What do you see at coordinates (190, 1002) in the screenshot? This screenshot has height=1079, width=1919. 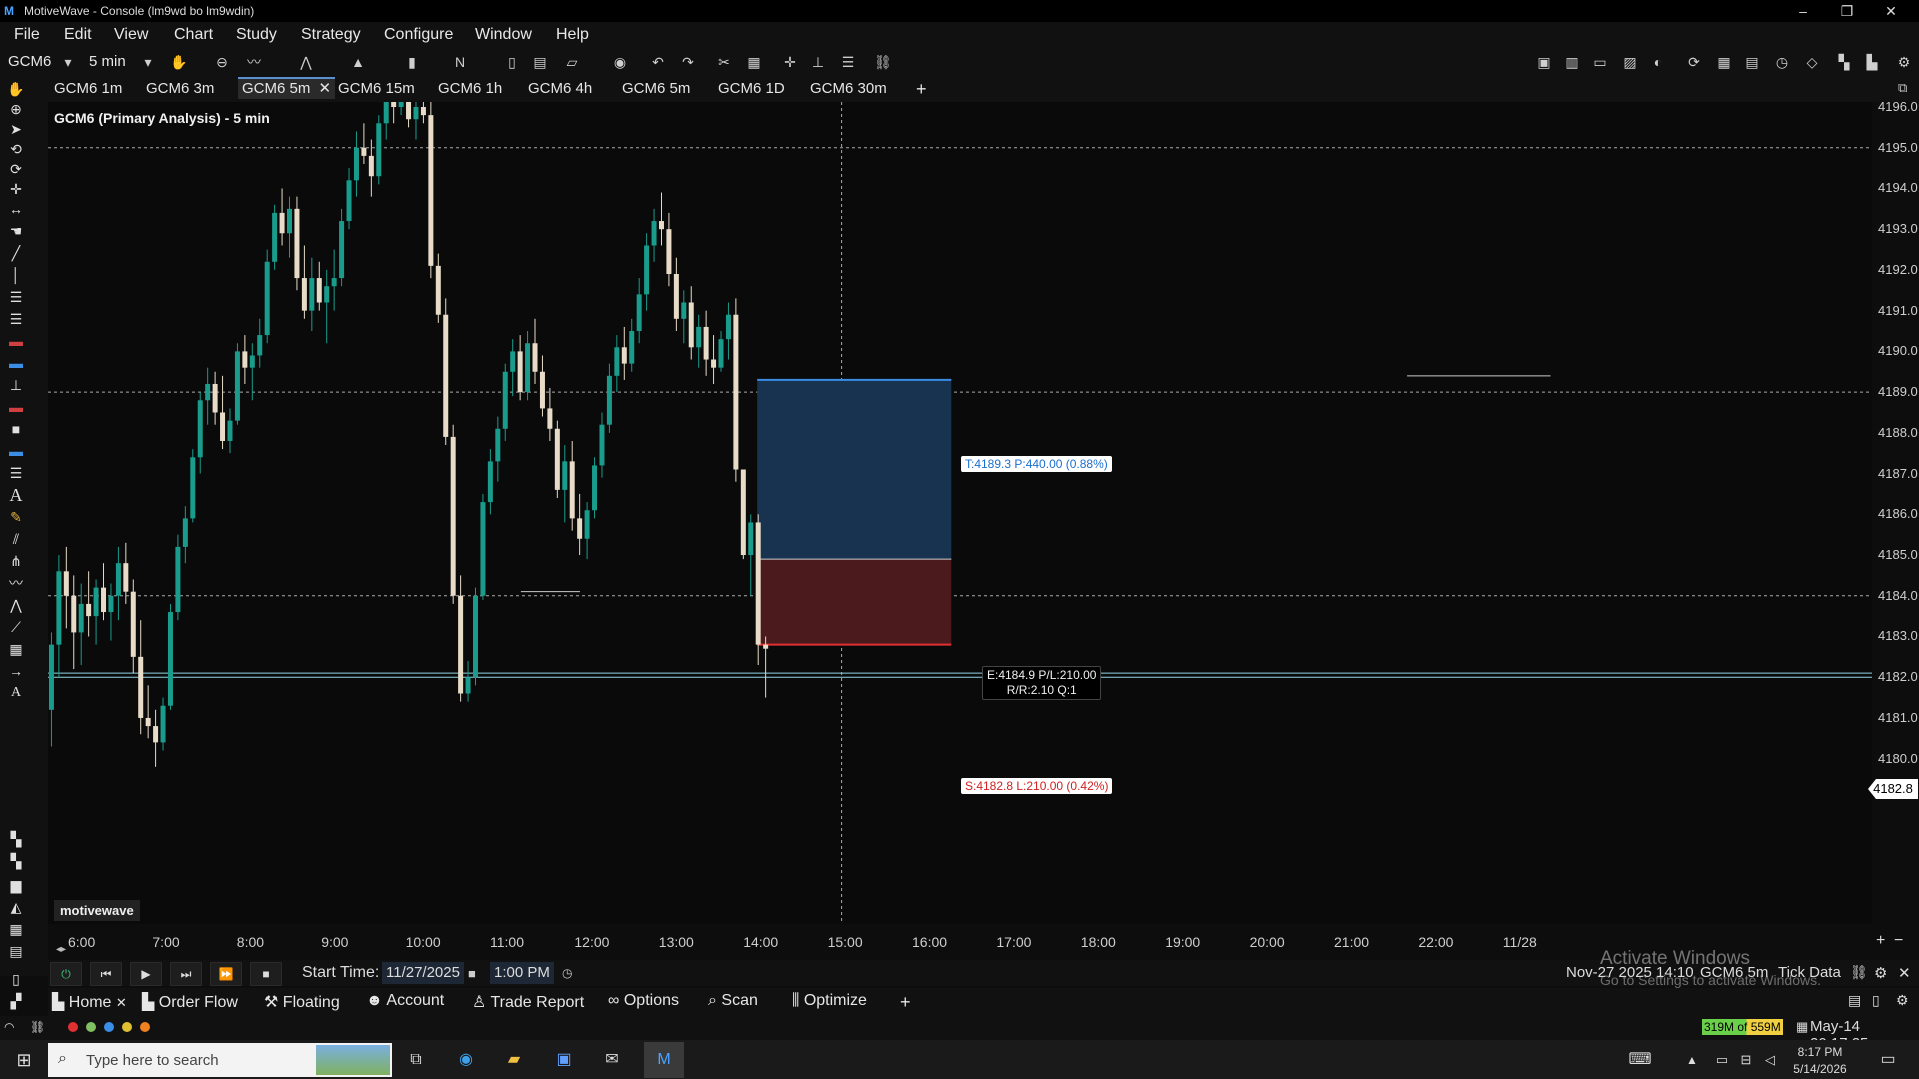 I see `nav-order-flow: ▙ Order Flow` at bounding box center [190, 1002].